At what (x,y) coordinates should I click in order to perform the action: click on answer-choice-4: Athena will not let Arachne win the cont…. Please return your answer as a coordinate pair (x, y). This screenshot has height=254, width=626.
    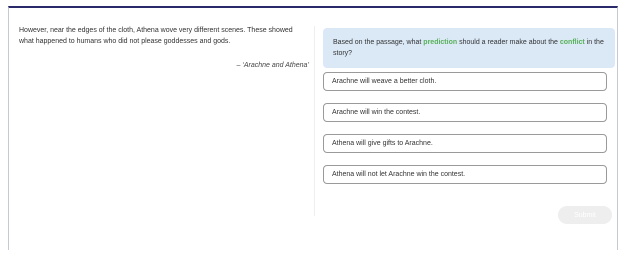
    Looking at the image, I should click on (465, 174).